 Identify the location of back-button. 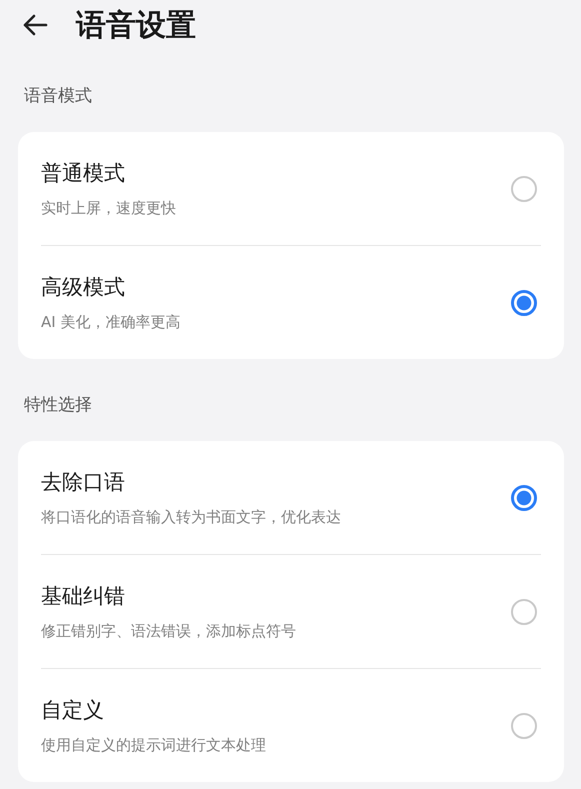
(35, 25).